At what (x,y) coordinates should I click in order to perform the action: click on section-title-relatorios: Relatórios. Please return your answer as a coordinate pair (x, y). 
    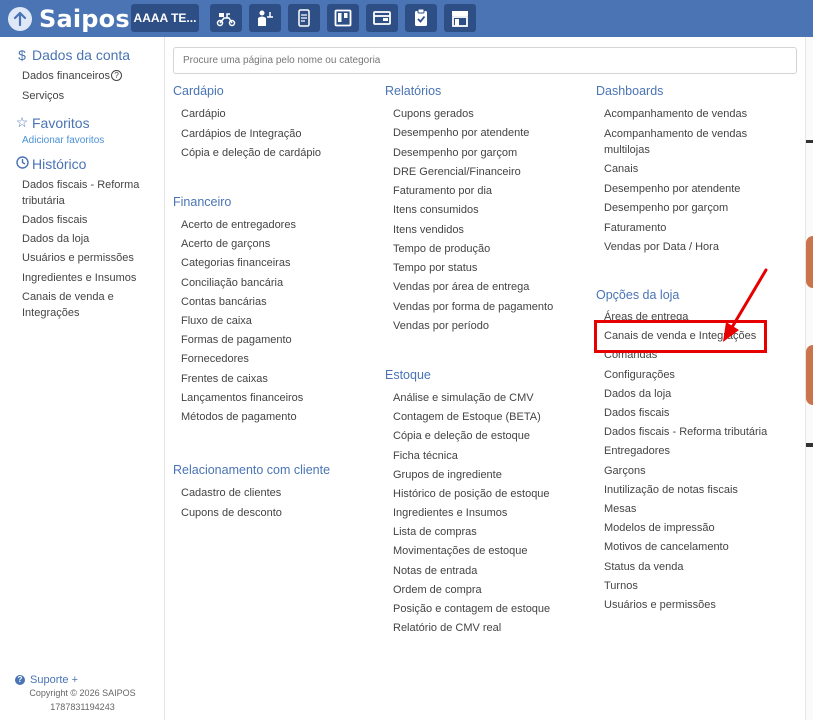
    Looking at the image, I should click on (413, 91).